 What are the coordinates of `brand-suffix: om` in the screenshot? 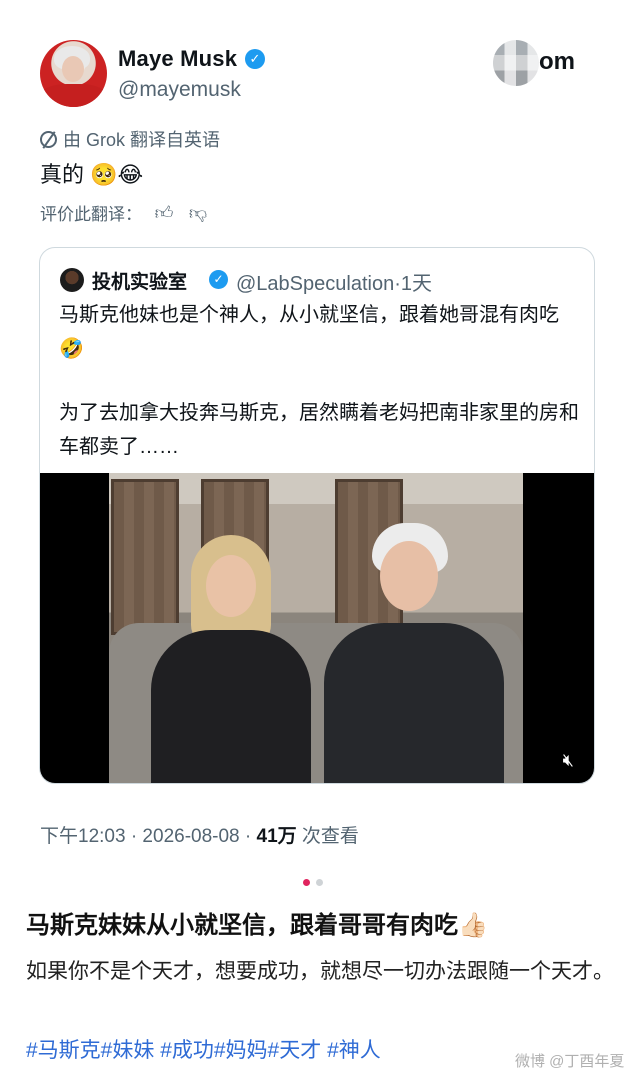 It's located at (557, 61).